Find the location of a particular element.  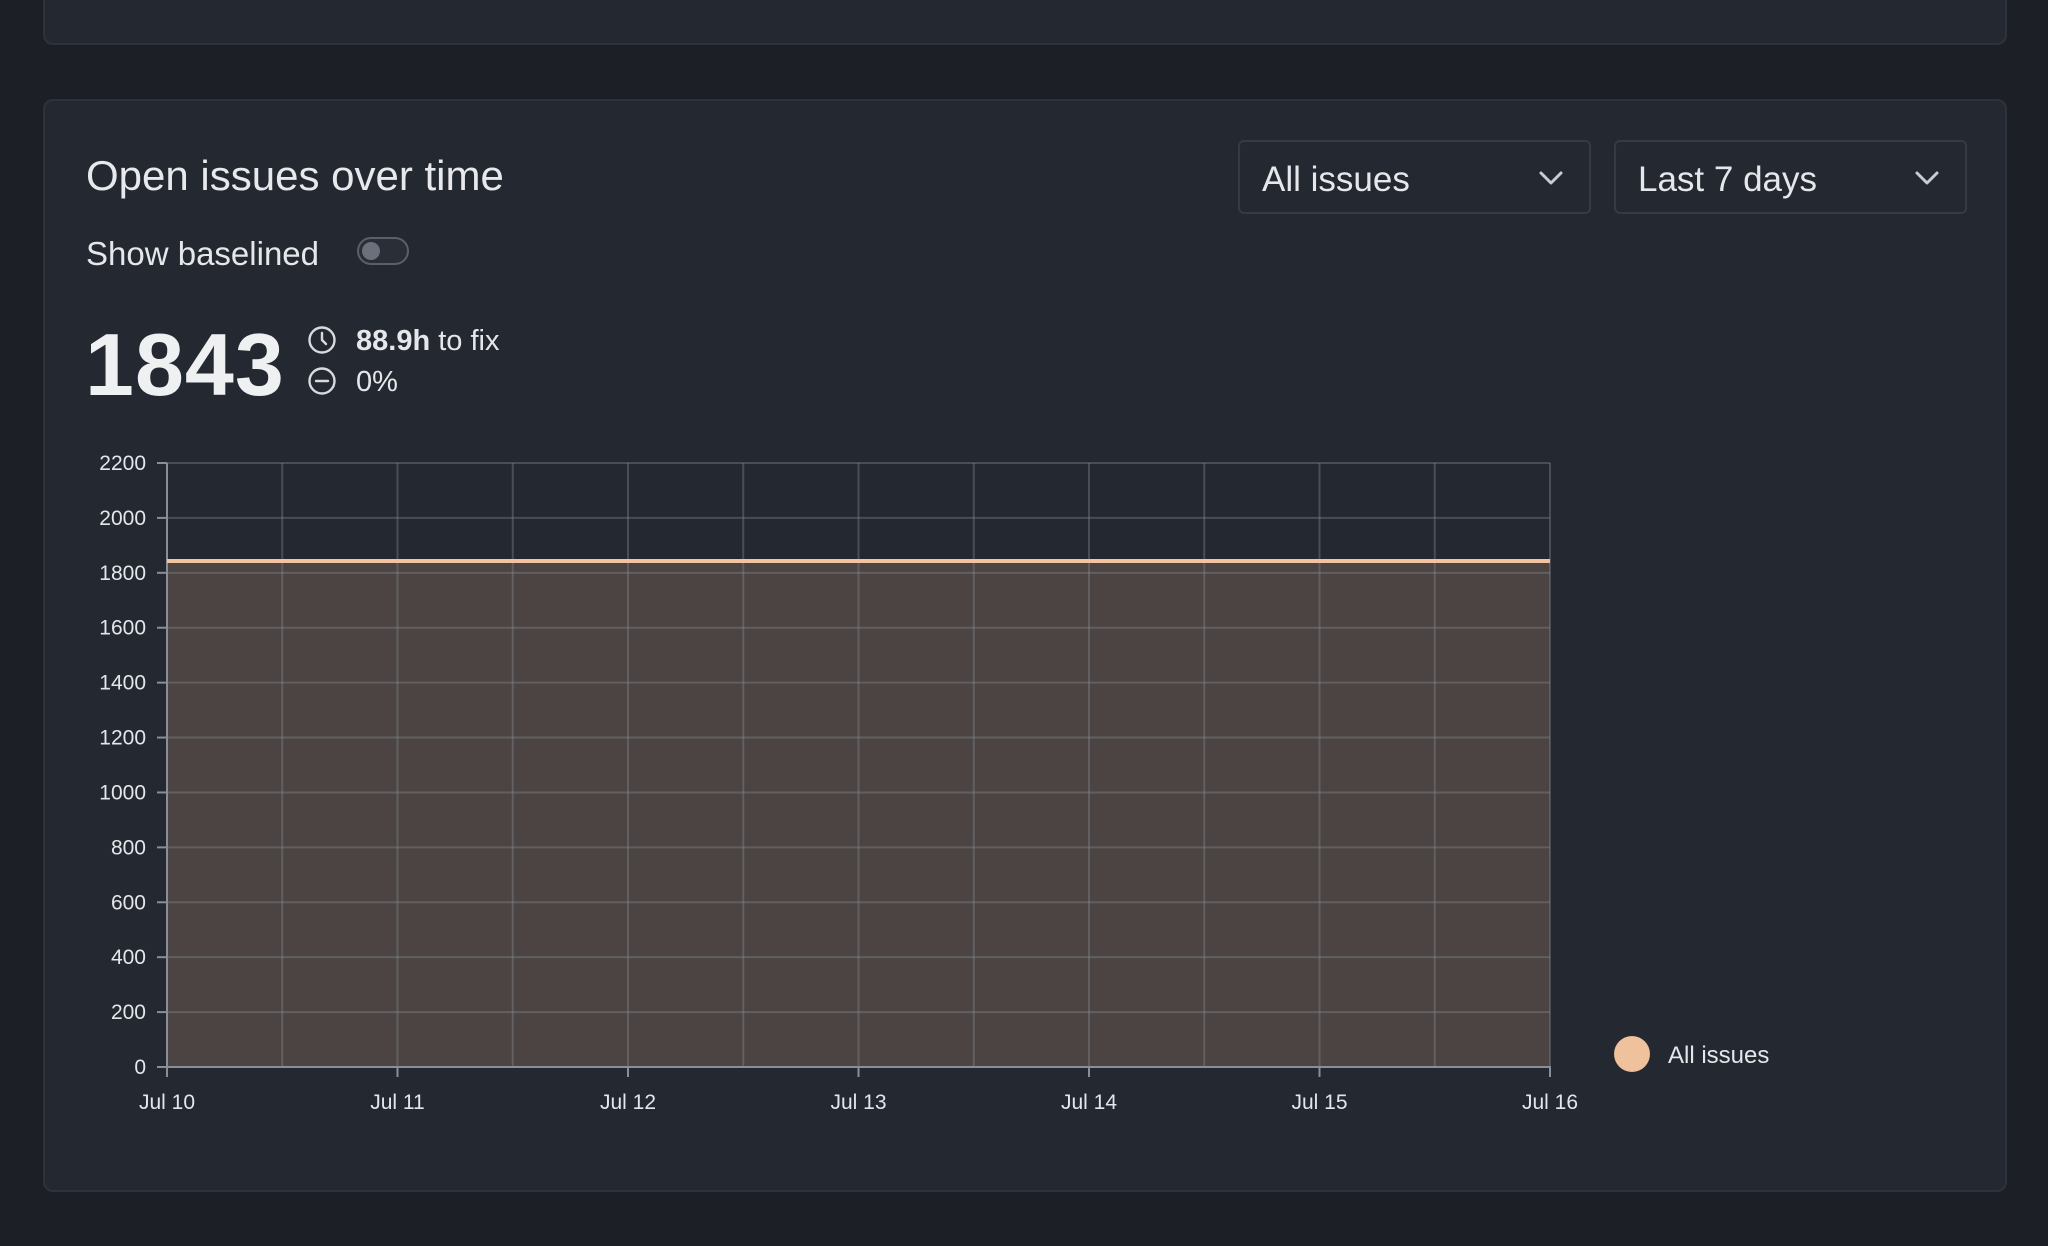

y-tick-label: 1200 is located at coordinates (122, 738).